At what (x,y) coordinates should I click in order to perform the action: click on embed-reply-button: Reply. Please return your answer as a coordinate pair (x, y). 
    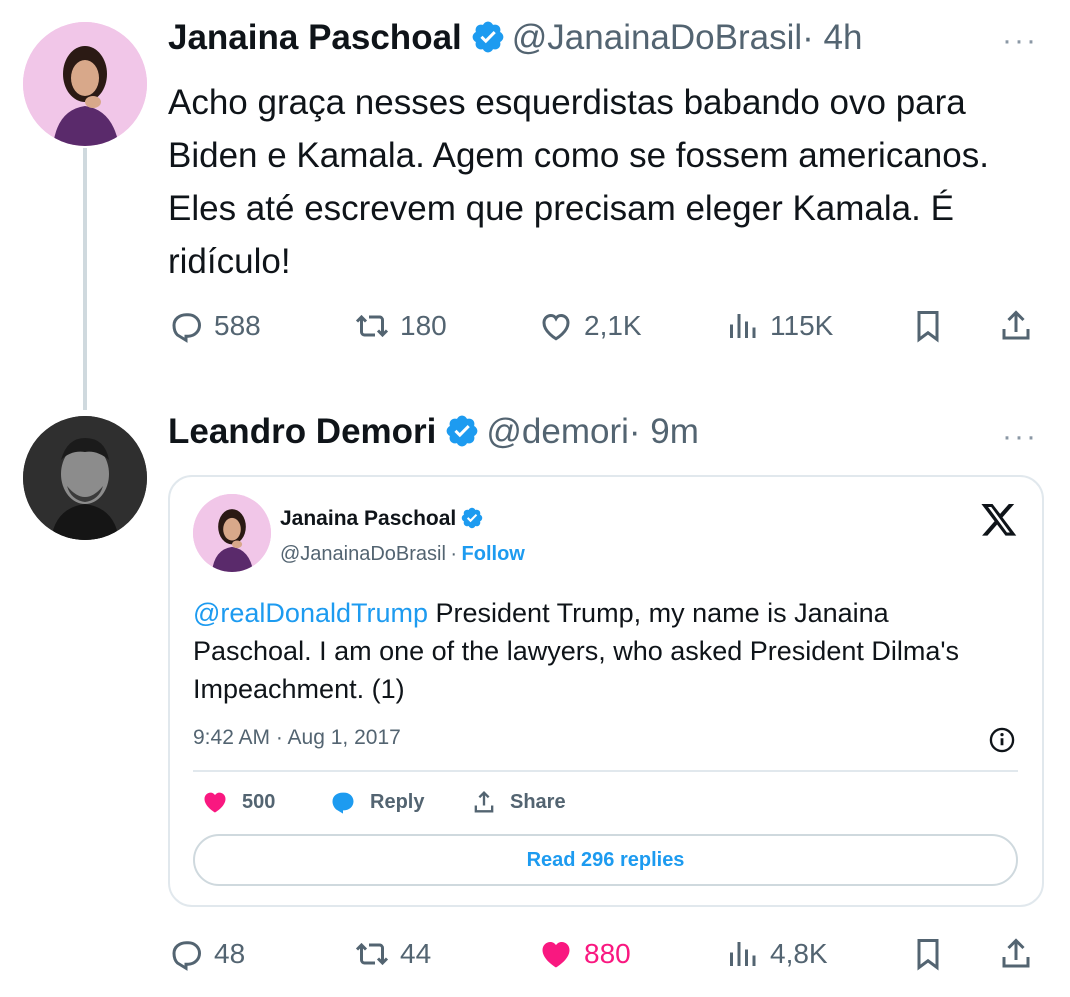
    Looking at the image, I should click on (376, 802).